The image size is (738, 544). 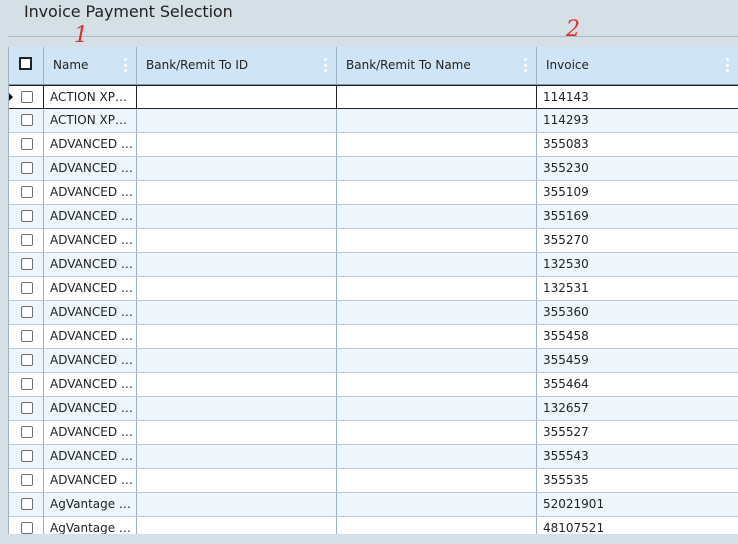 I want to click on column-header-invoice: Invoice, so click(x=637, y=65).